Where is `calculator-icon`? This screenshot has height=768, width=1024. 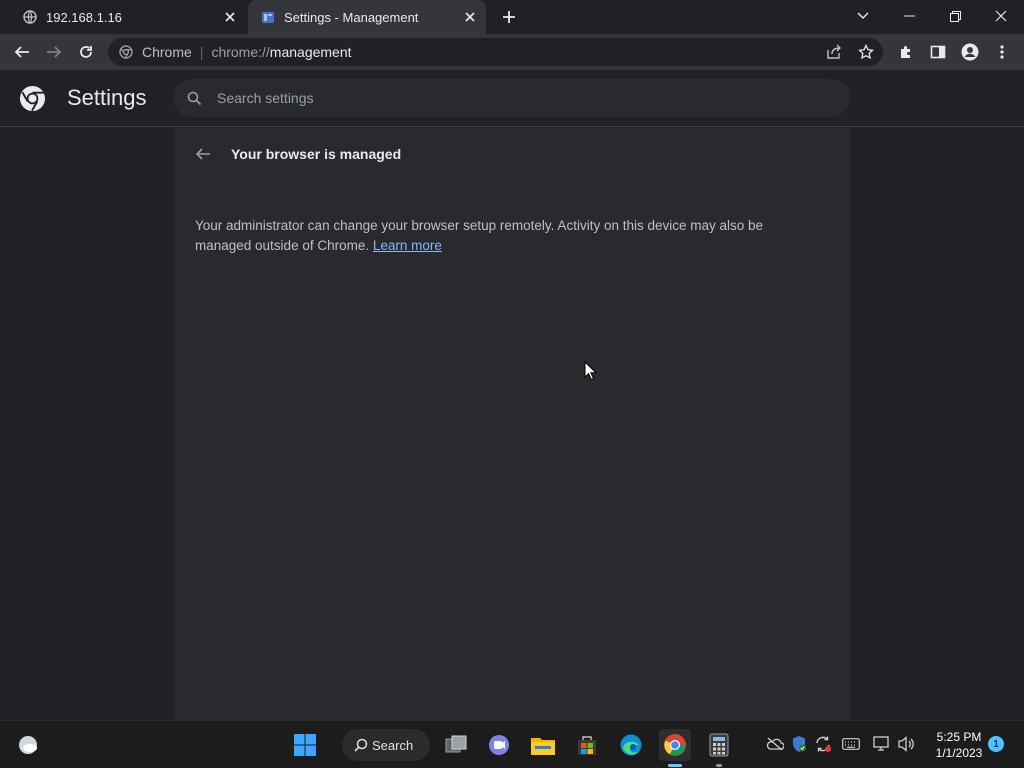 calculator-icon is located at coordinates (719, 748).